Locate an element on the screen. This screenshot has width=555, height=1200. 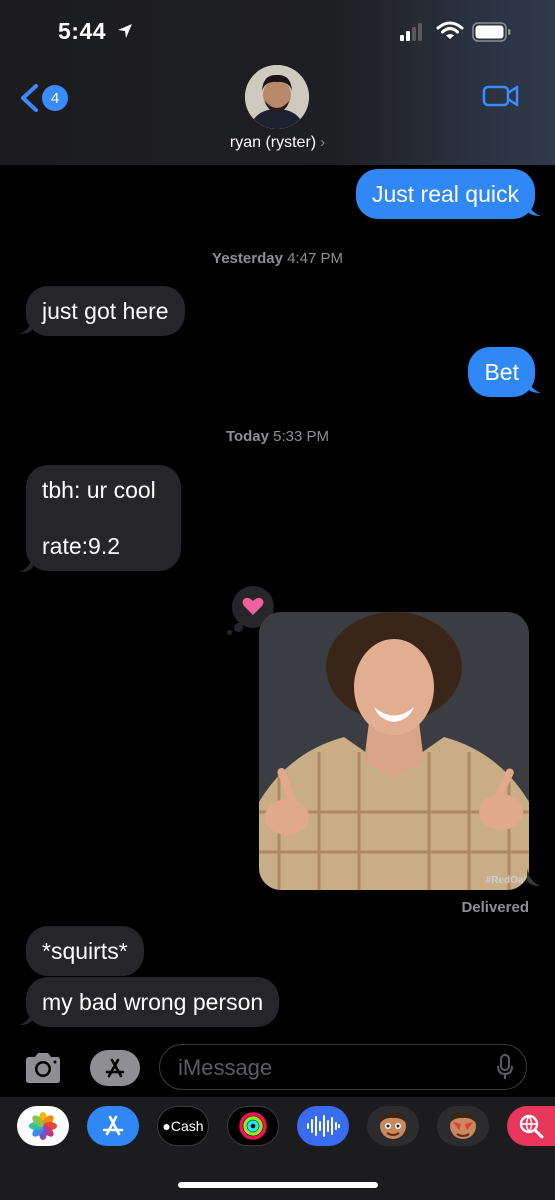
apple-cash-label: Cash is located at coordinates (187, 1126).